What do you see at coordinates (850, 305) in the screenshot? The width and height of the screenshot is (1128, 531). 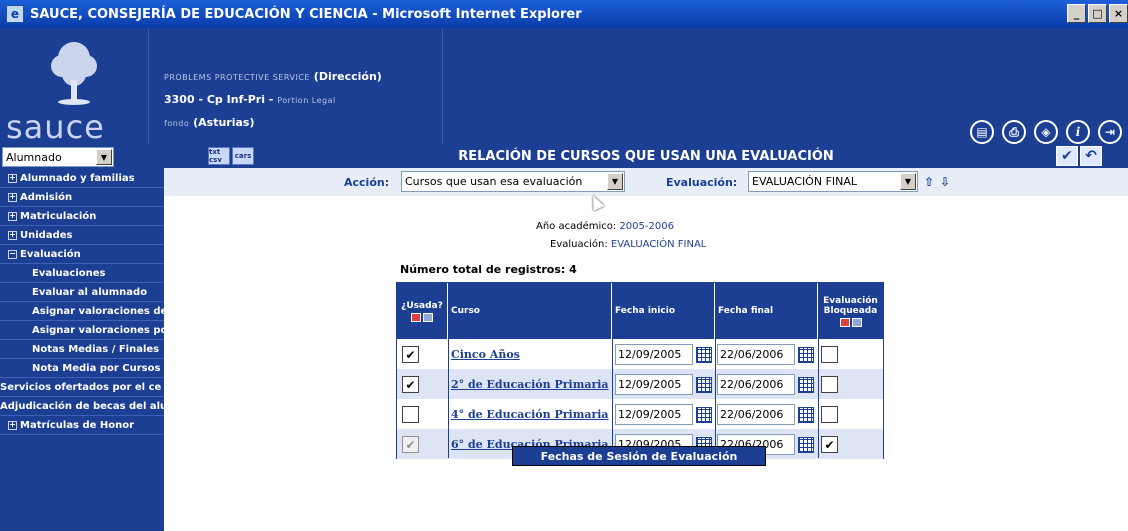 I see `header-bloqueada-label: Evaluación Bloqueada` at bounding box center [850, 305].